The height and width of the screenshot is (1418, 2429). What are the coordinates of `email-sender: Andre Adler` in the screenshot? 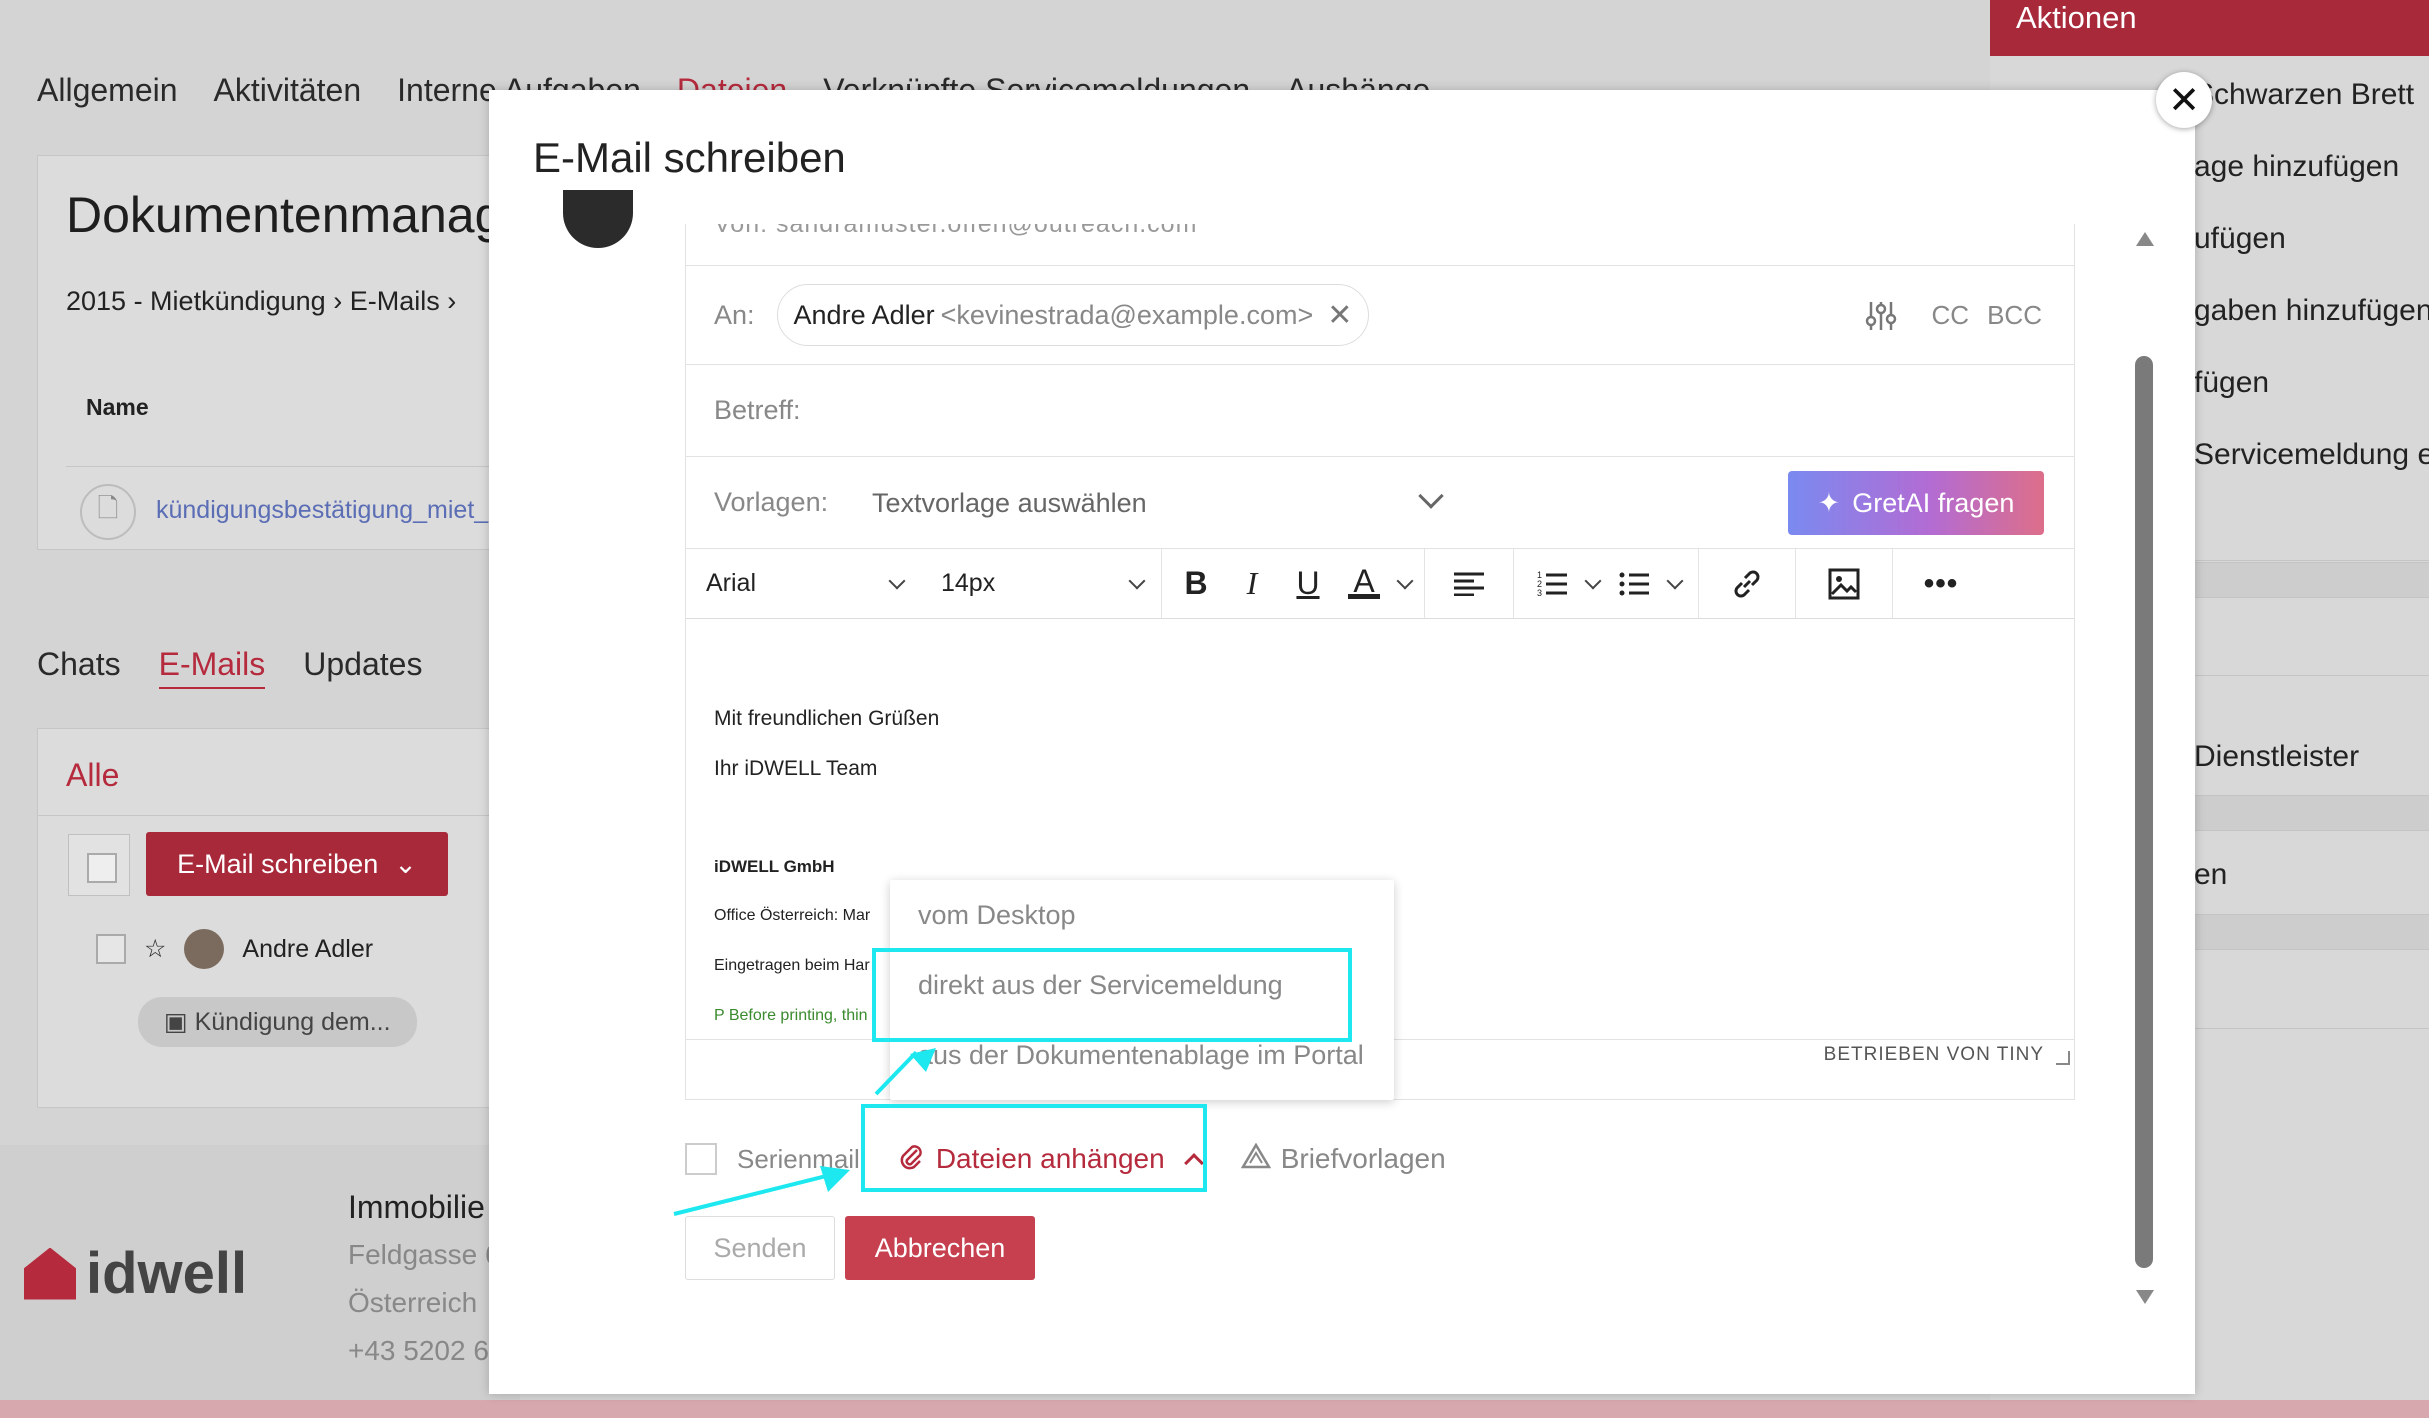 It's located at (308, 948).